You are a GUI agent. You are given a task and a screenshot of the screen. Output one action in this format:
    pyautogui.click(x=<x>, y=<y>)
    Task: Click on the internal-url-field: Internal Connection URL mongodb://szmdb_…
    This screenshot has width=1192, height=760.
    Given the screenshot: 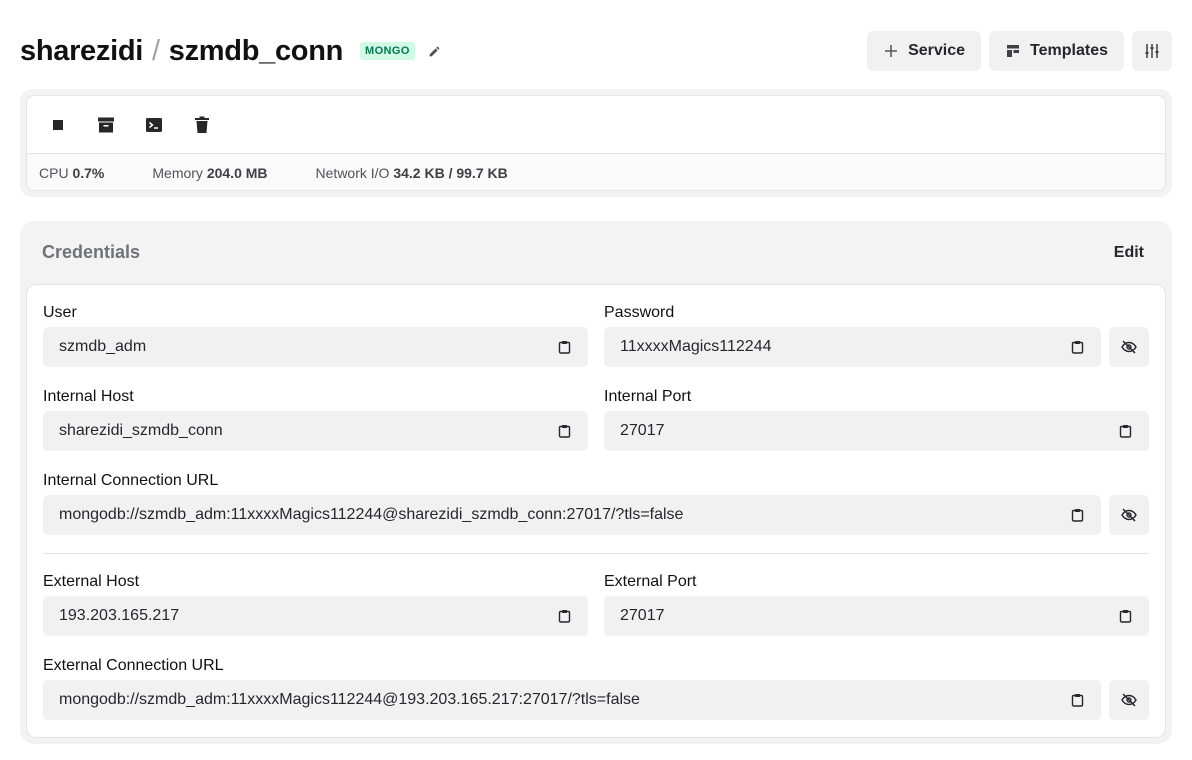 What is the action you would take?
    pyautogui.click(x=596, y=503)
    